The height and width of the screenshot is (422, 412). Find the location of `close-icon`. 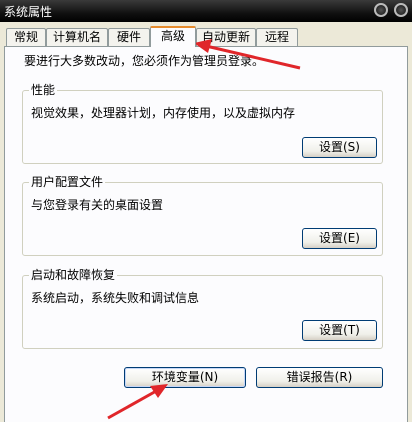

close-icon is located at coordinates (401, 10).